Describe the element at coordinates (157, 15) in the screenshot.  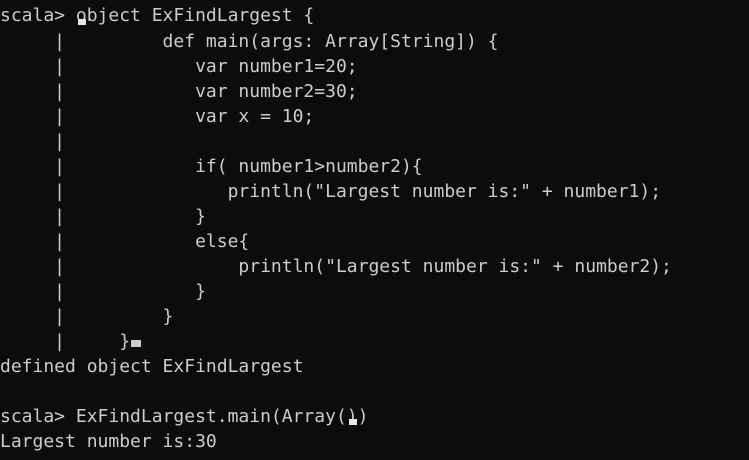
I see `terminal-line: scala> object ExFindLargest {` at that location.